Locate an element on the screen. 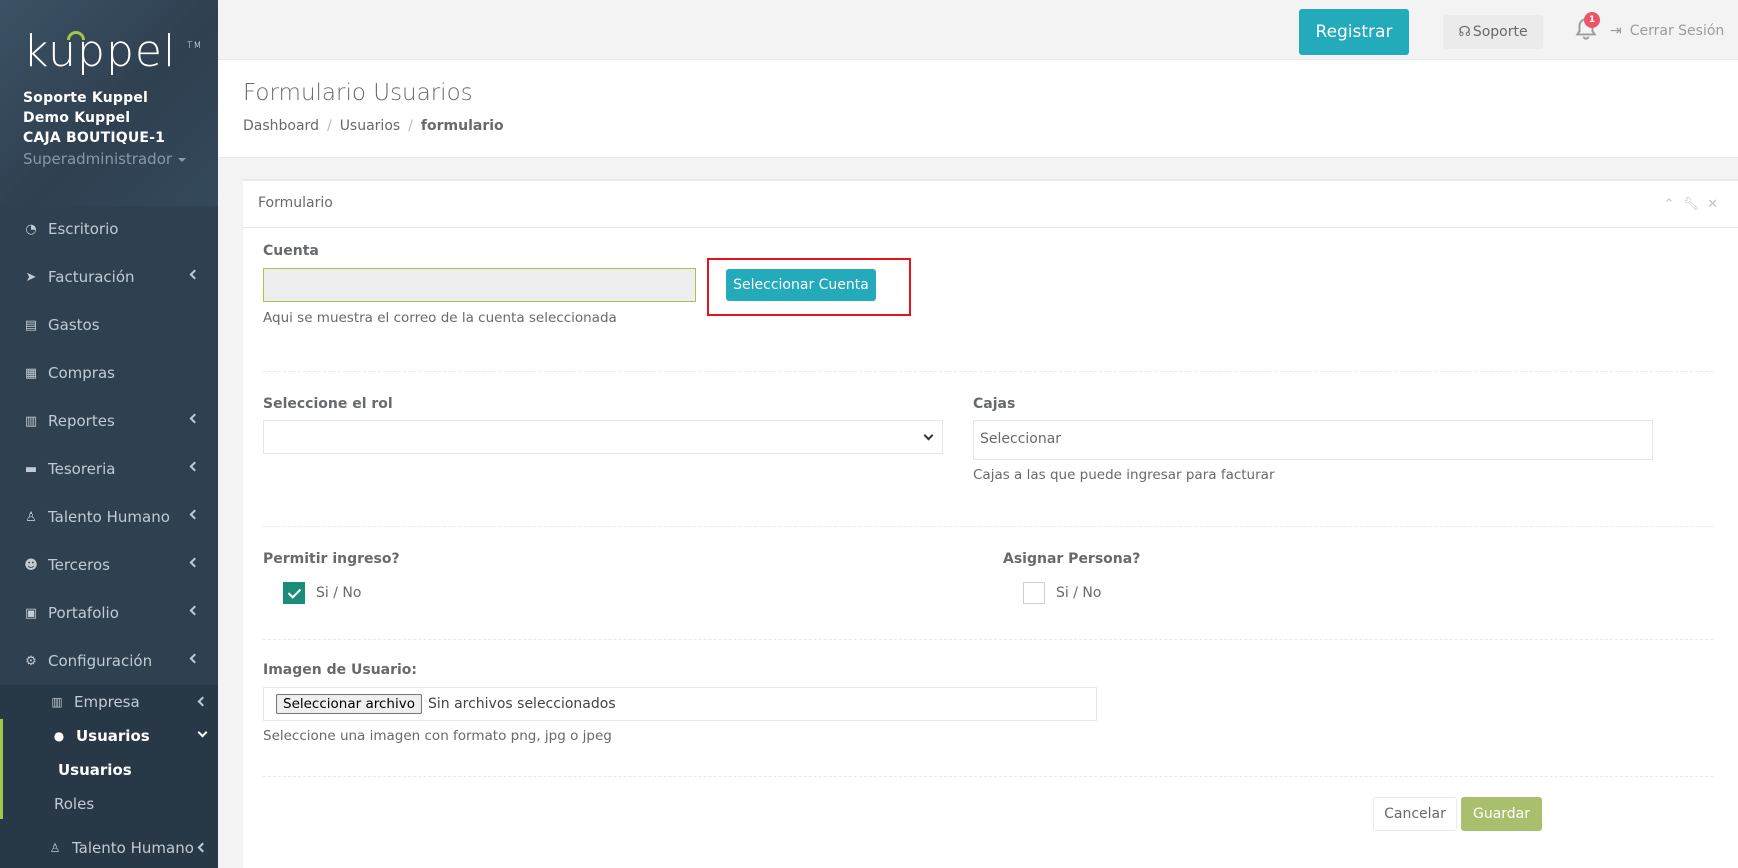 This screenshot has height=868, width=1738. sidebar-item-escritorio: ◔ Escritorio is located at coordinates (109, 229).